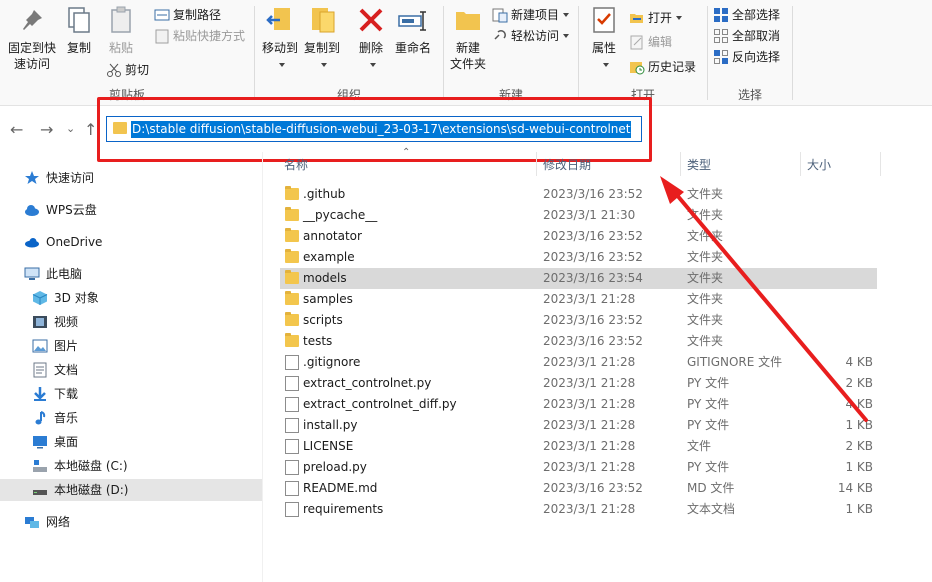  I want to click on easy-access-button: 轻松访问, so click(531, 36).